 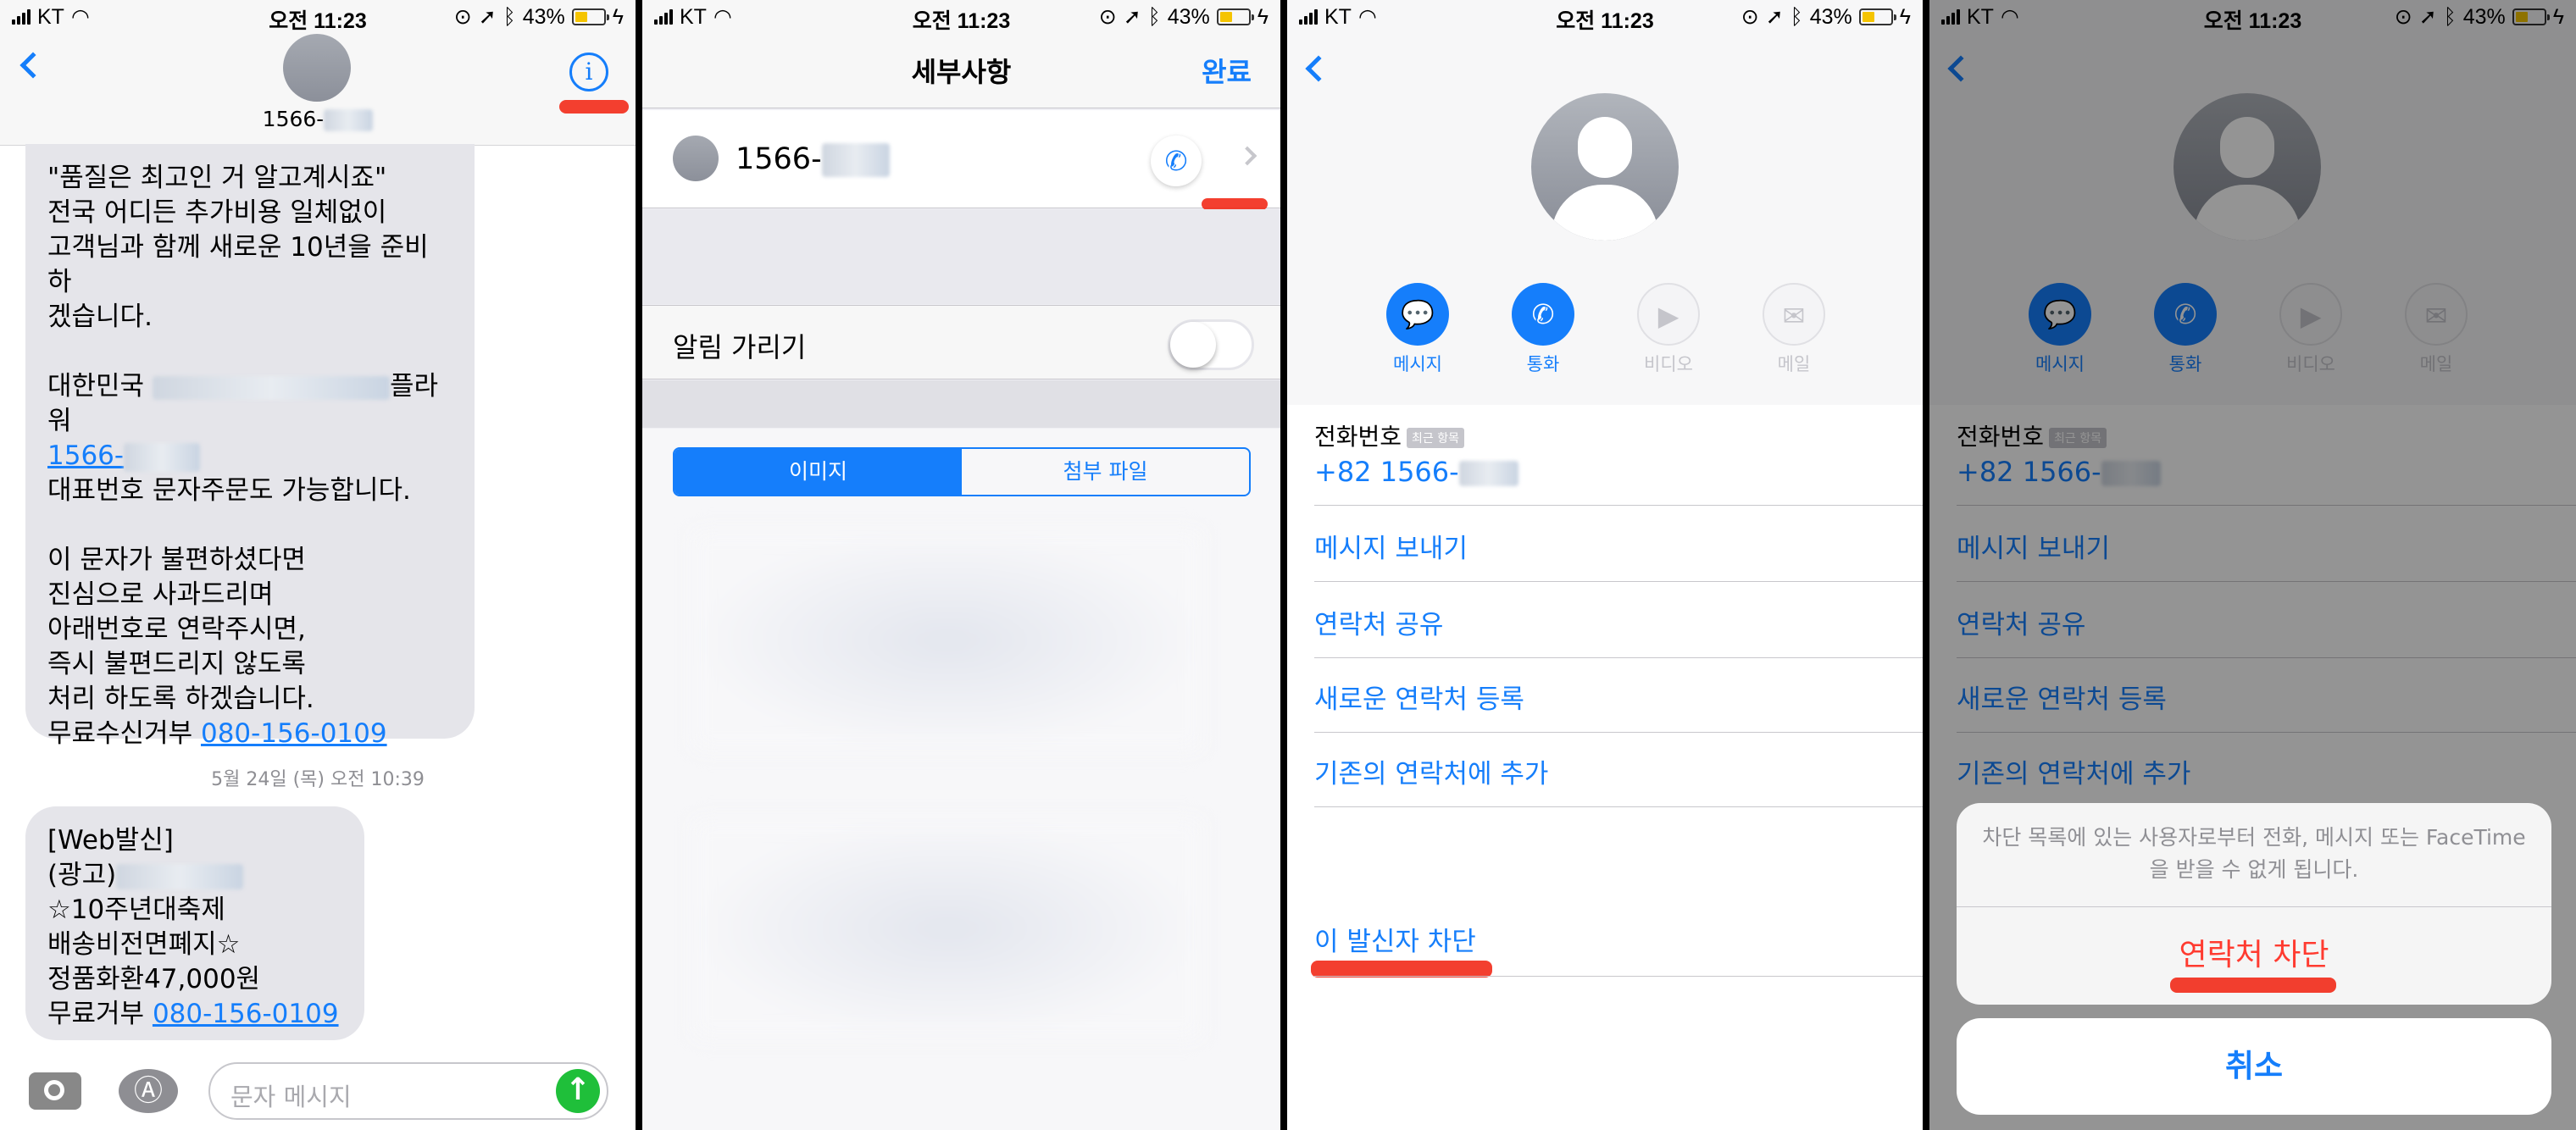 I want to click on details-navbar: KT ◠ 오전 11:23 ⊙ ➚ ᛒ 43% ϟ 세부사항 완료, so click(x=961, y=54).